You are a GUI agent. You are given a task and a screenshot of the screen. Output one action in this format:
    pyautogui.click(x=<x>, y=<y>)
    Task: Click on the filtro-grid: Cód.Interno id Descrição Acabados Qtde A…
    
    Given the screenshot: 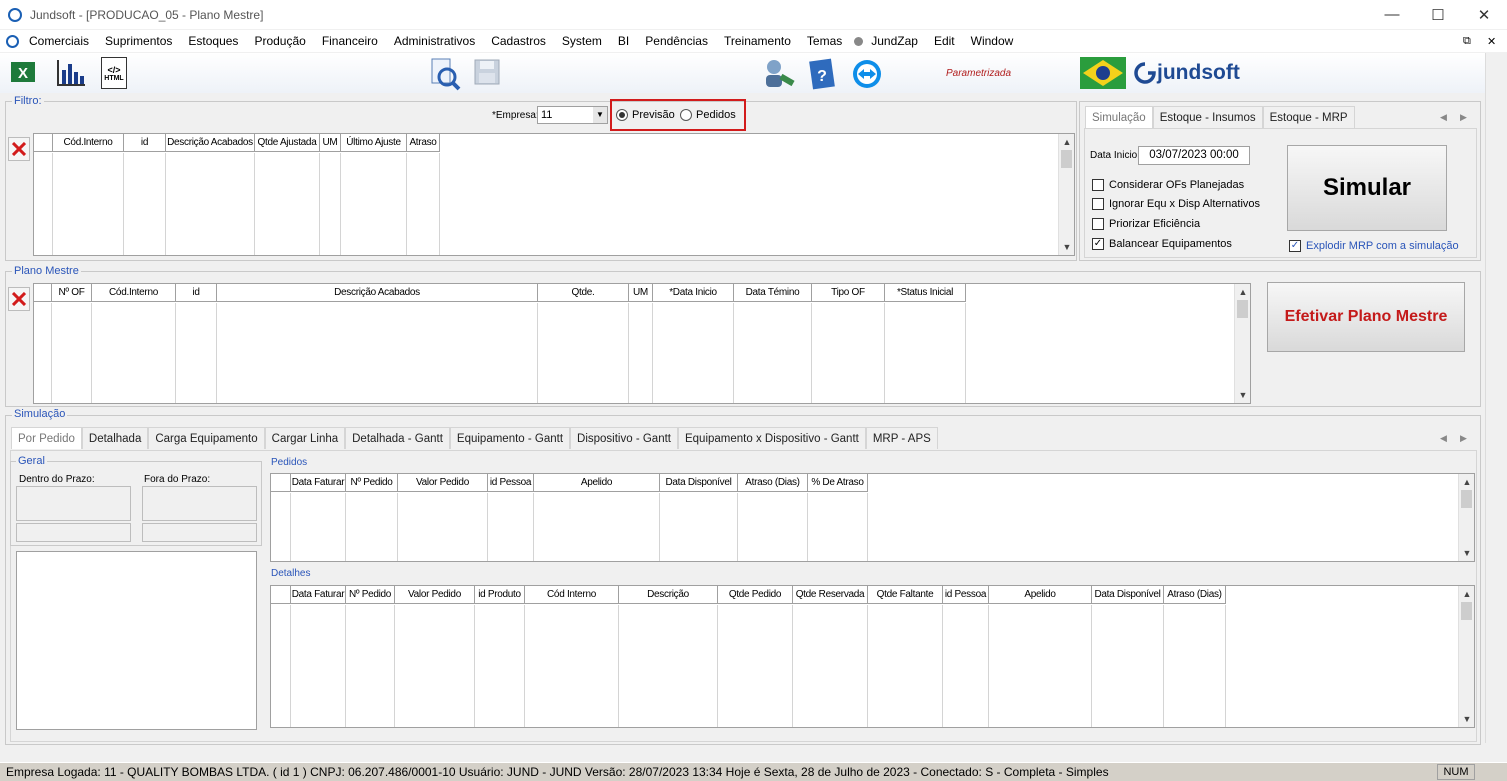 What is the action you would take?
    pyautogui.click(x=554, y=194)
    